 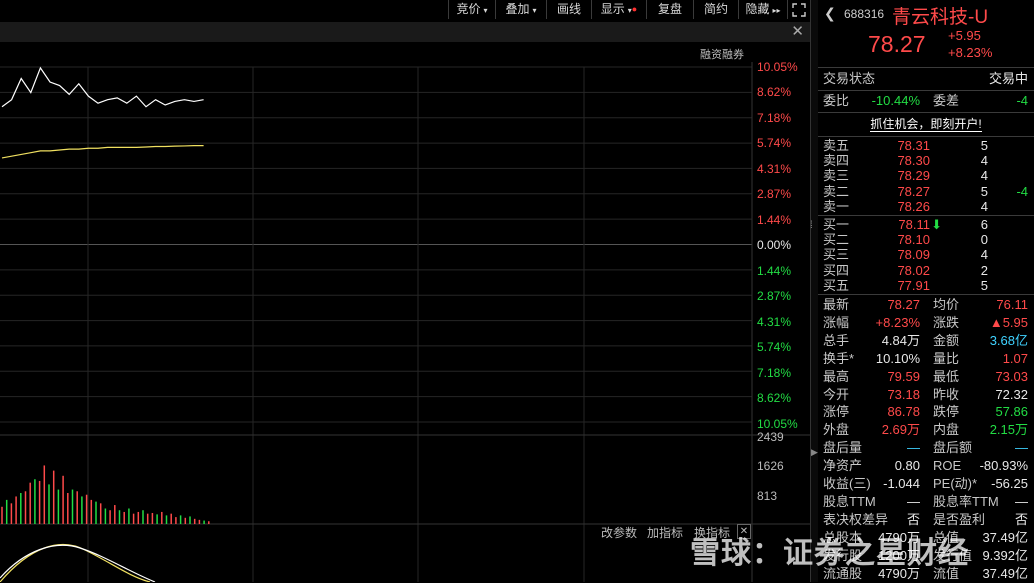 What do you see at coordinates (913, 161) in the screenshot?
I see `ask-price: 78.30` at bounding box center [913, 161].